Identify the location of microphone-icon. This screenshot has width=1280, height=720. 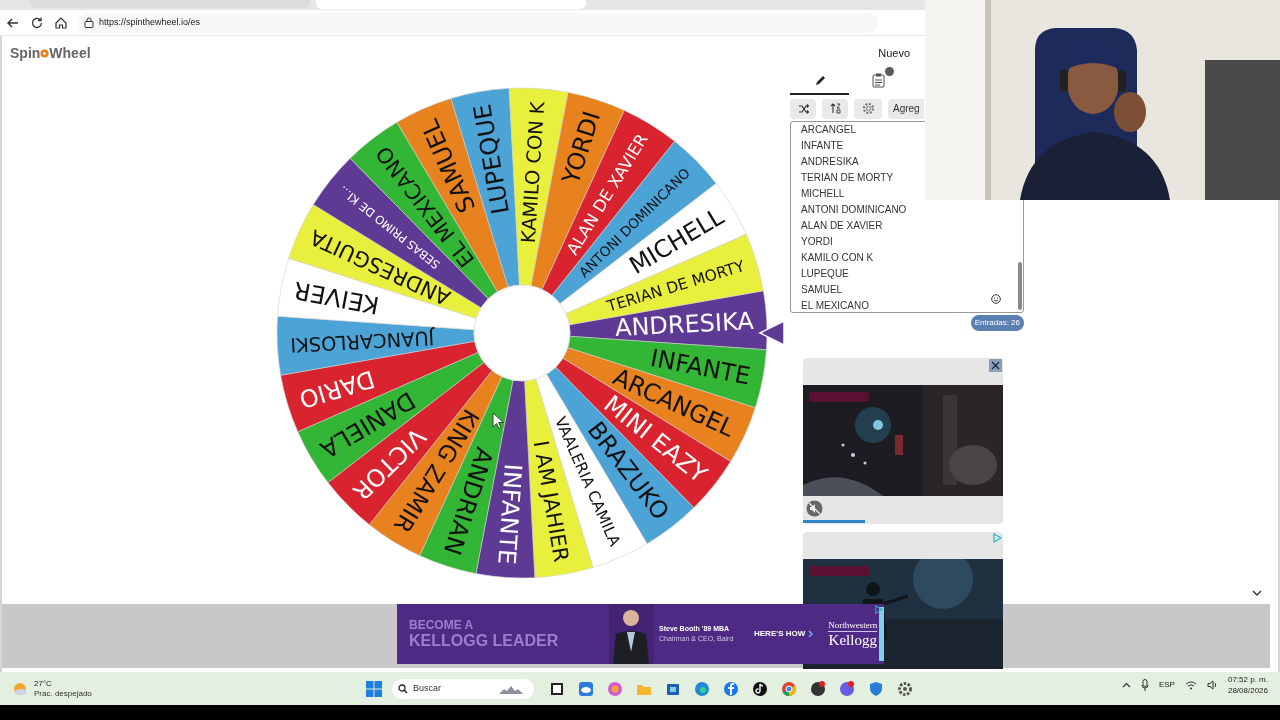
(1144, 685).